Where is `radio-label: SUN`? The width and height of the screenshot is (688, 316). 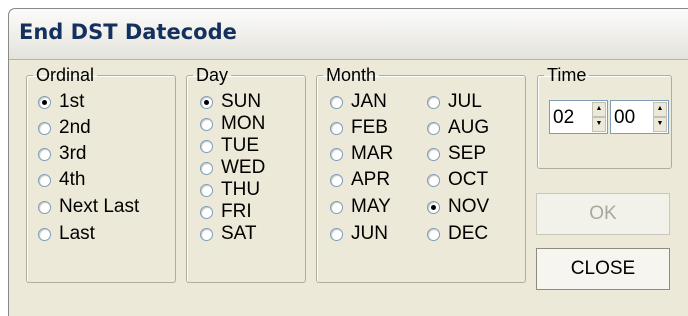 radio-label: SUN is located at coordinates (241, 101).